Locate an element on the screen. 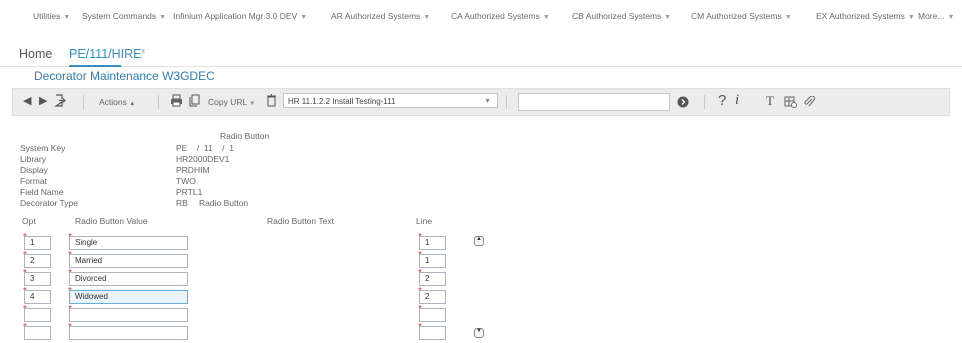 The height and width of the screenshot is (343, 962). line-column-header: Line is located at coordinates (424, 221).